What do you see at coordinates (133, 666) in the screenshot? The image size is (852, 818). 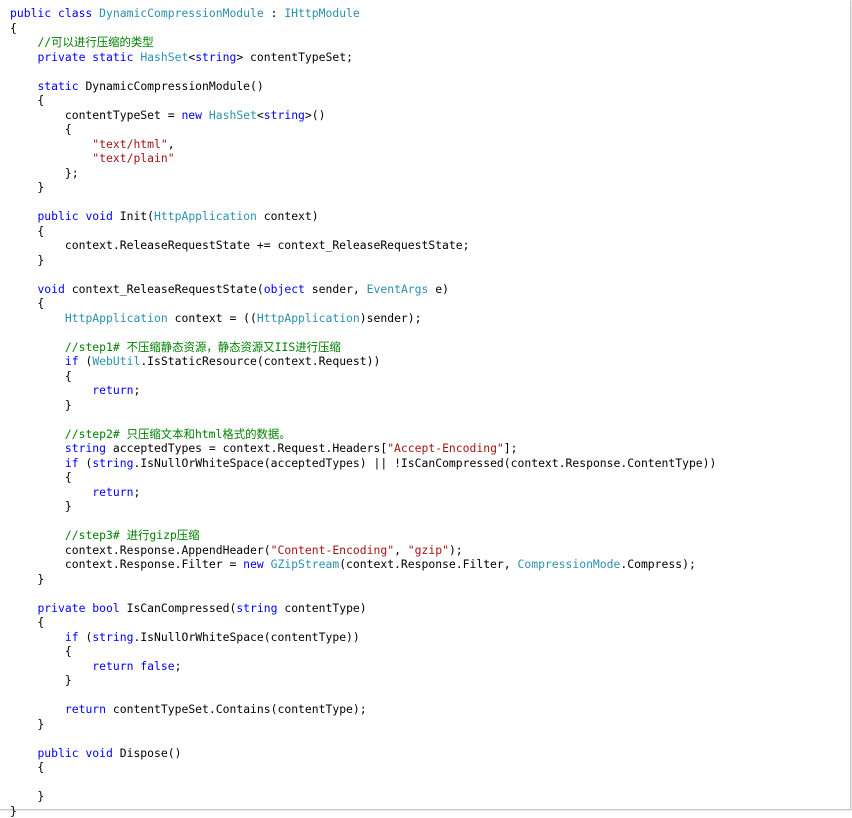 I see `keyword-token: return false` at bounding box center [133, 666].